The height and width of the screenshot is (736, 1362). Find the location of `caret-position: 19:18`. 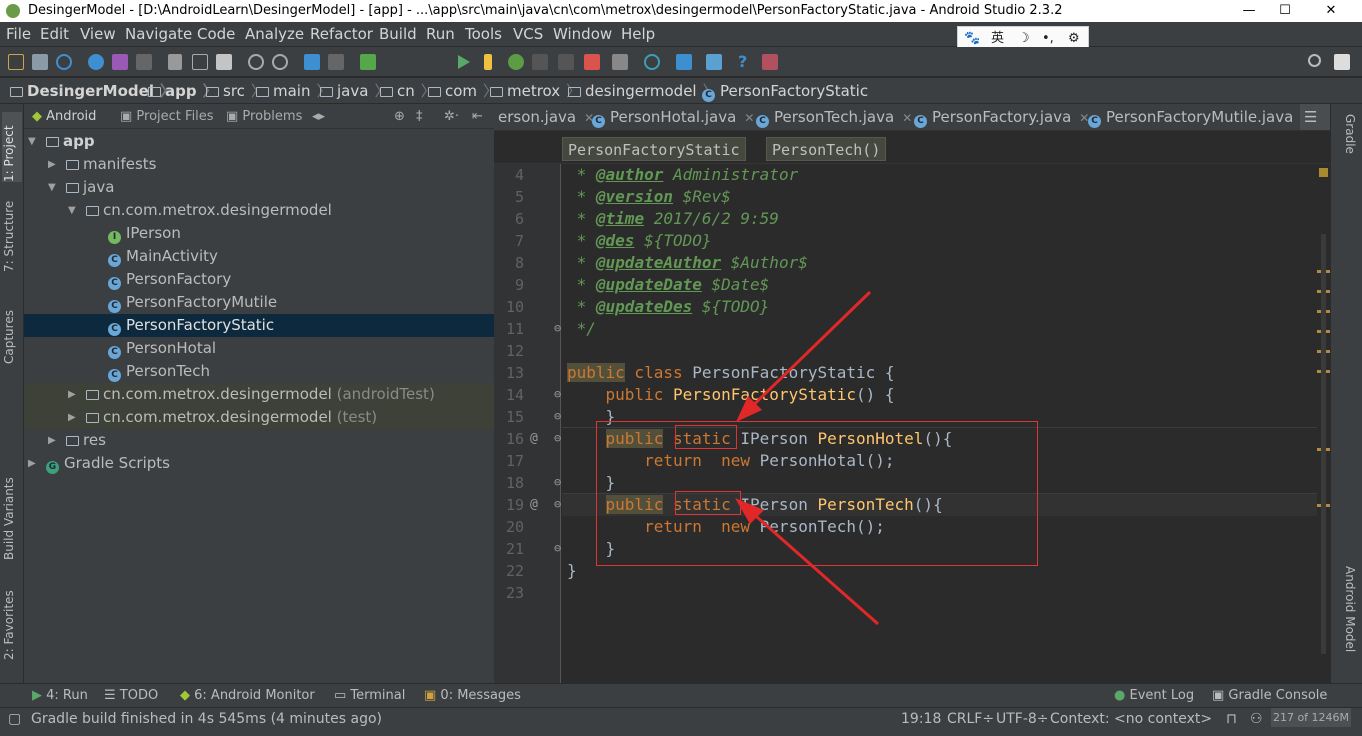

caret-position: 19:18 is located at coordinates (921, 719).